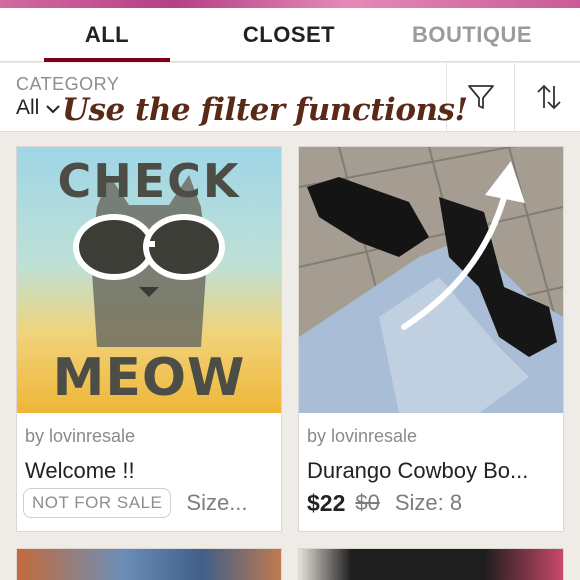 The width and height of the screenshot is (580, 580). I want to click on chevron-down-icon, so click(53, 109).